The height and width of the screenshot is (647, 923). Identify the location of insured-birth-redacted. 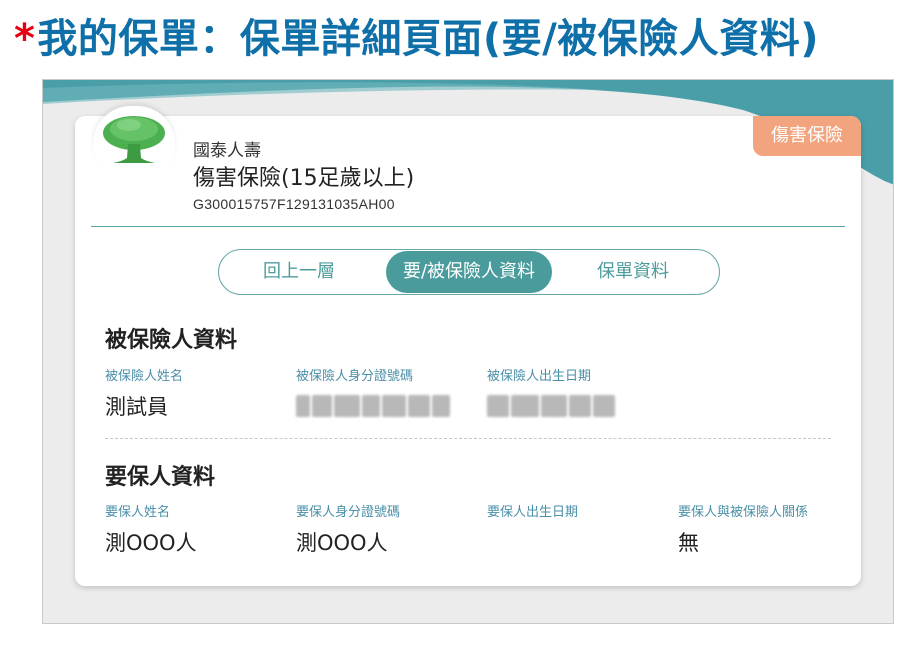
(551, 406).